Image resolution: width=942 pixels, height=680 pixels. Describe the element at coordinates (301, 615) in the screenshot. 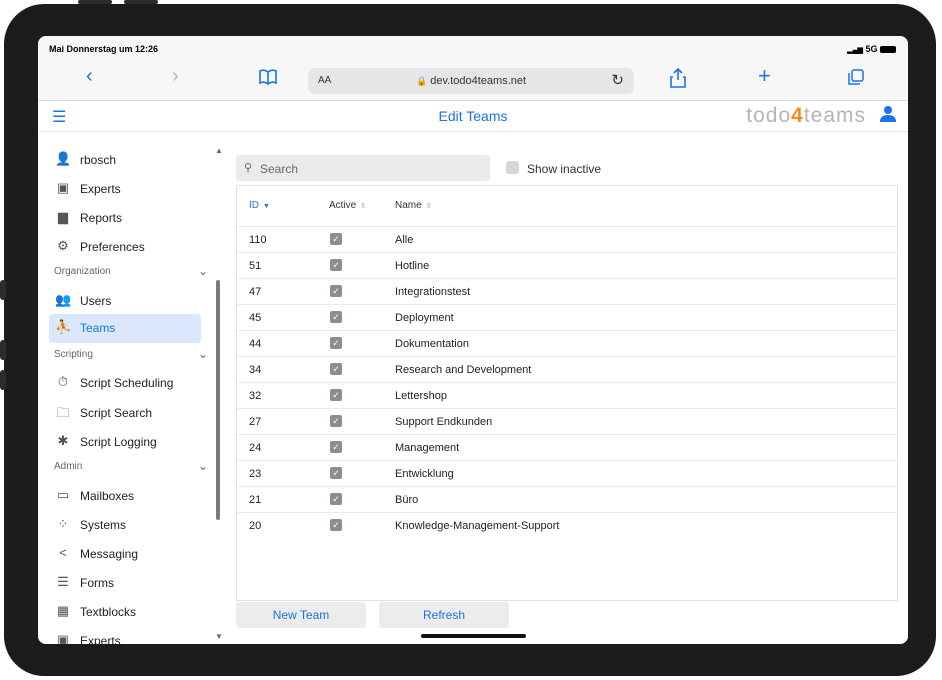

I see `new-team-button: New Team` at that location.